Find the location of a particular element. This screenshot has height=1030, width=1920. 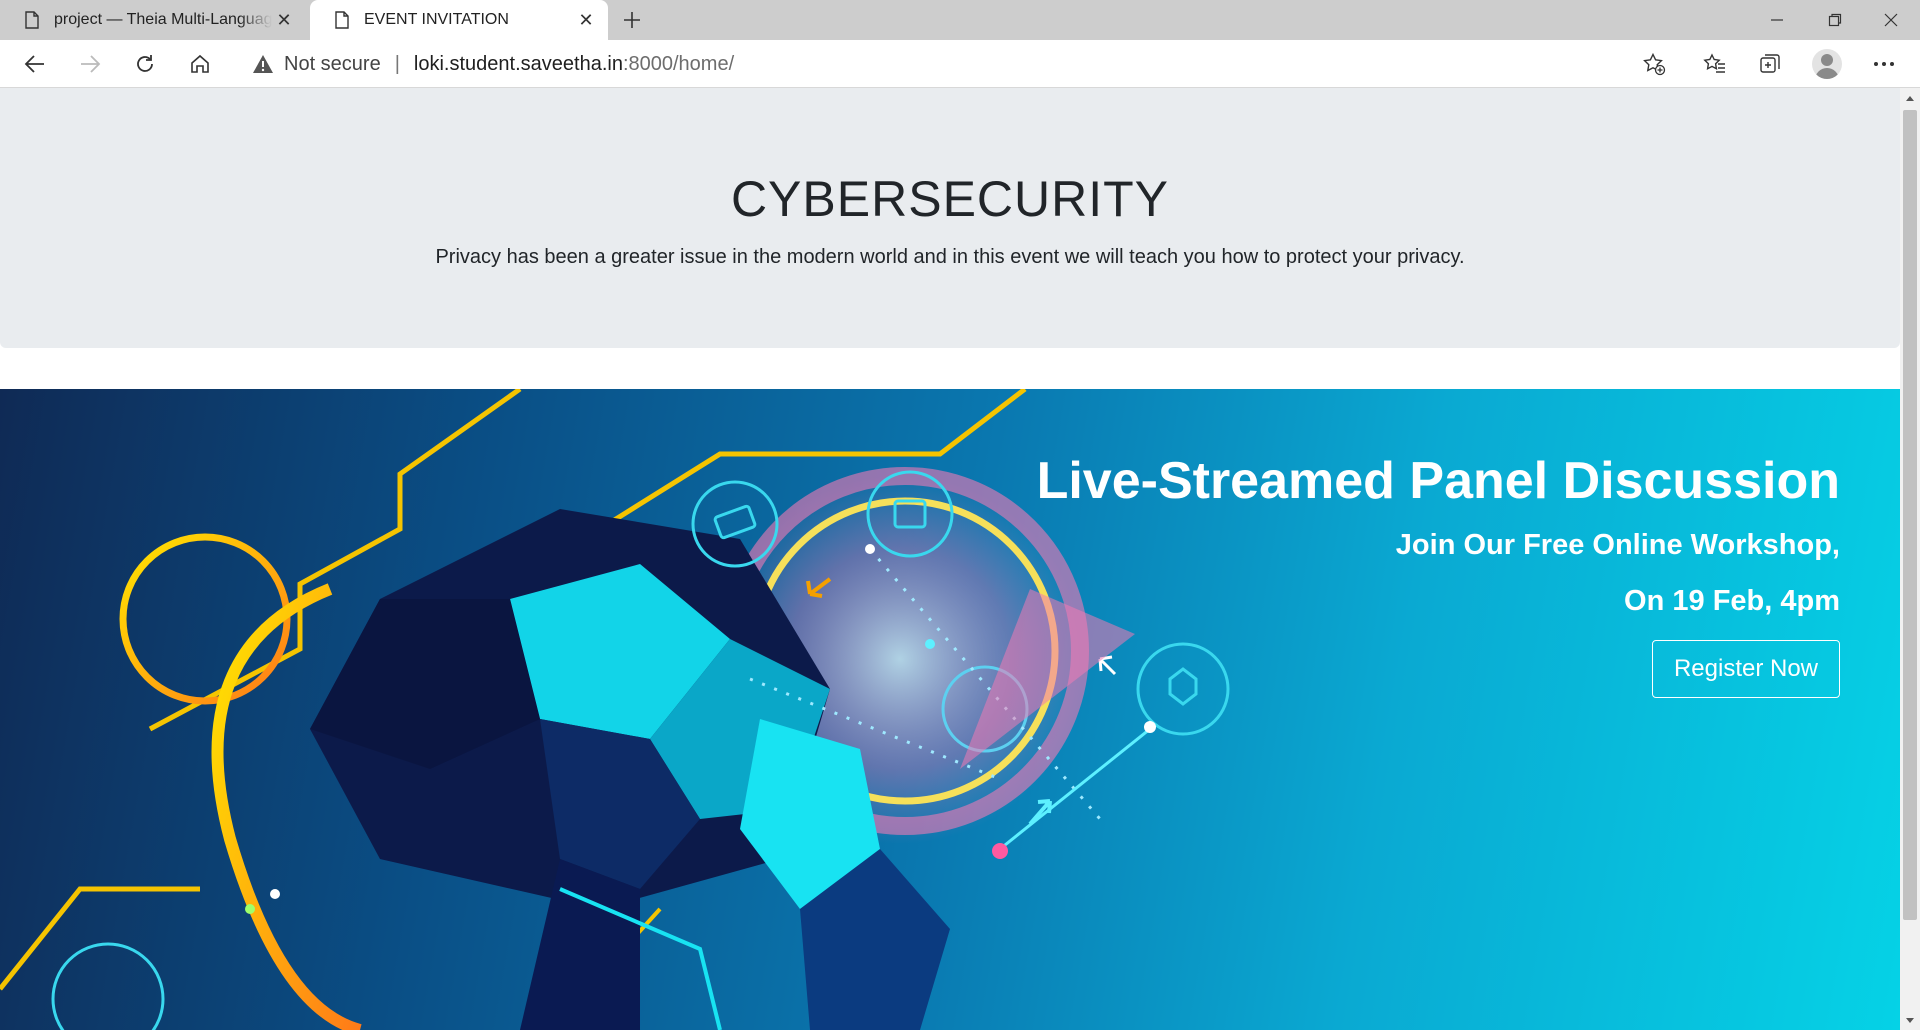

collections-icon is located at coordinates (1770, 64).